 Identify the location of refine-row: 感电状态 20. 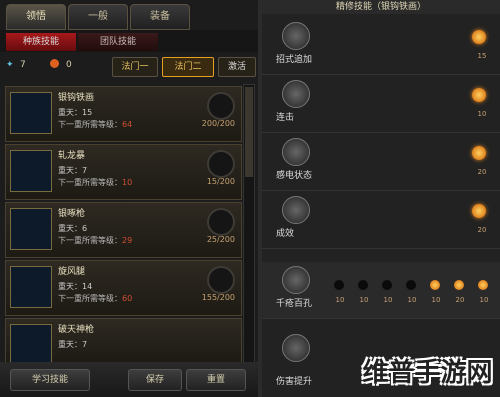
(381, 162).